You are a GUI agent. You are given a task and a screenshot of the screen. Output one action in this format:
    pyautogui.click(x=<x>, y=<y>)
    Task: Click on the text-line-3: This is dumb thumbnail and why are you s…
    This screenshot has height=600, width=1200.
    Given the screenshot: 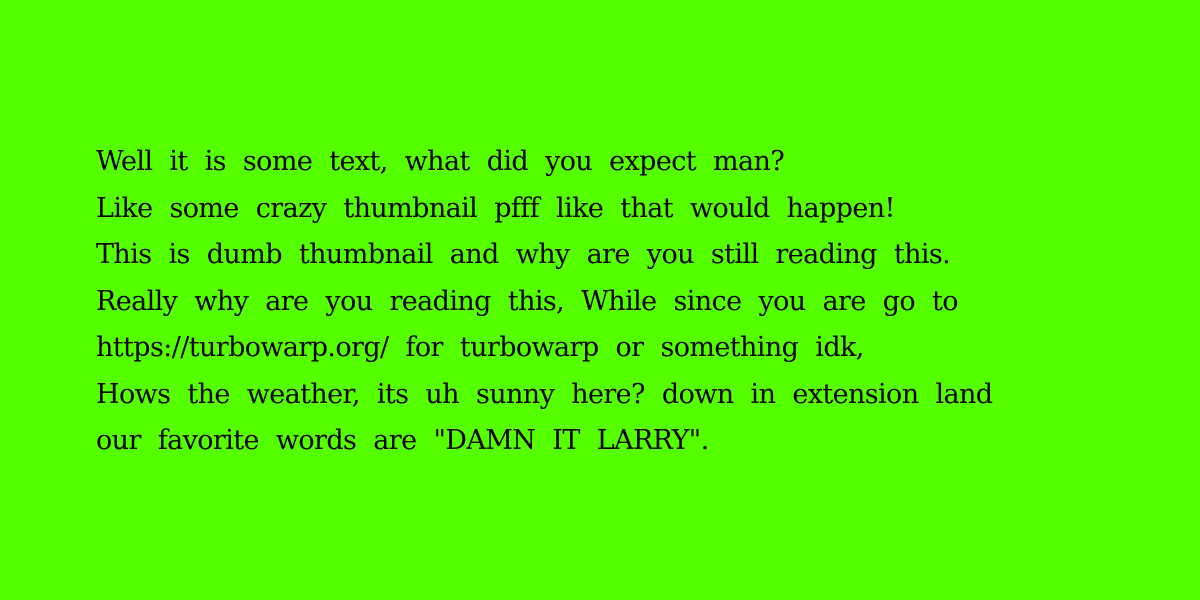 What is the action you would take?
    pyautogui.click(x=523, y=254)
    